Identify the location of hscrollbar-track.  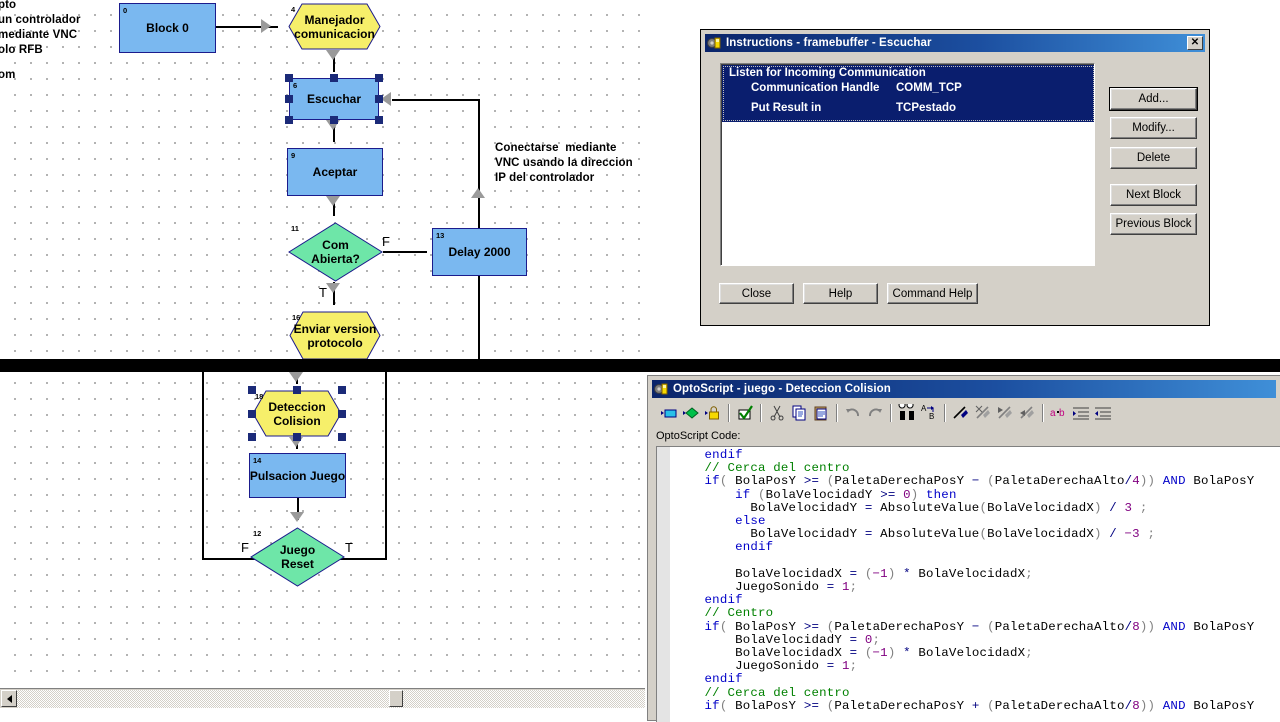
(331, 699).